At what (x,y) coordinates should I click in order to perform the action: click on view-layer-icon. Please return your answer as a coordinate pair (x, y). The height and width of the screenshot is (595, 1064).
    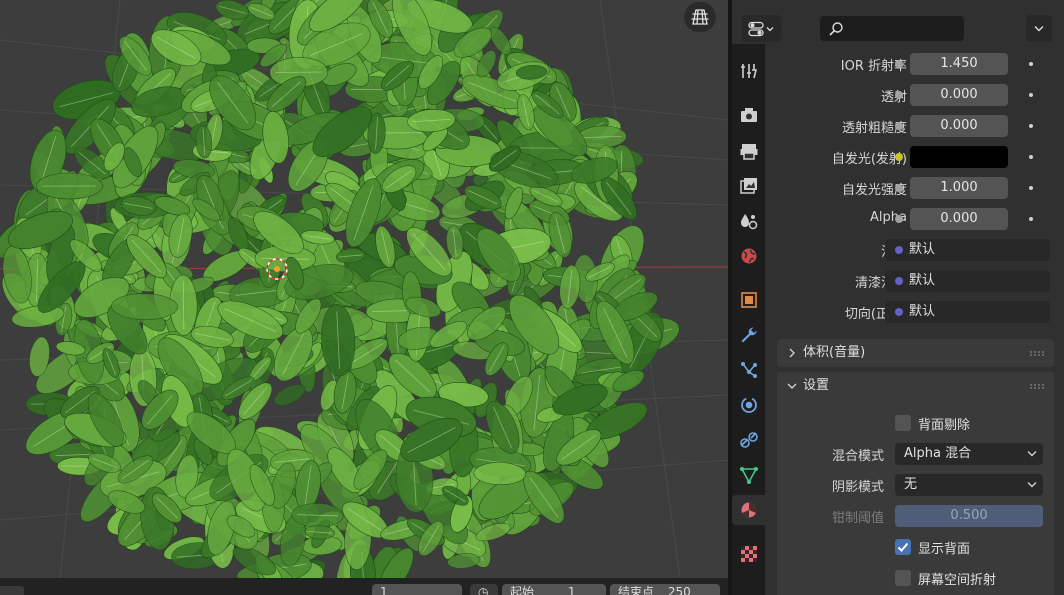
    Looking at the image, I should click on (748, 186).